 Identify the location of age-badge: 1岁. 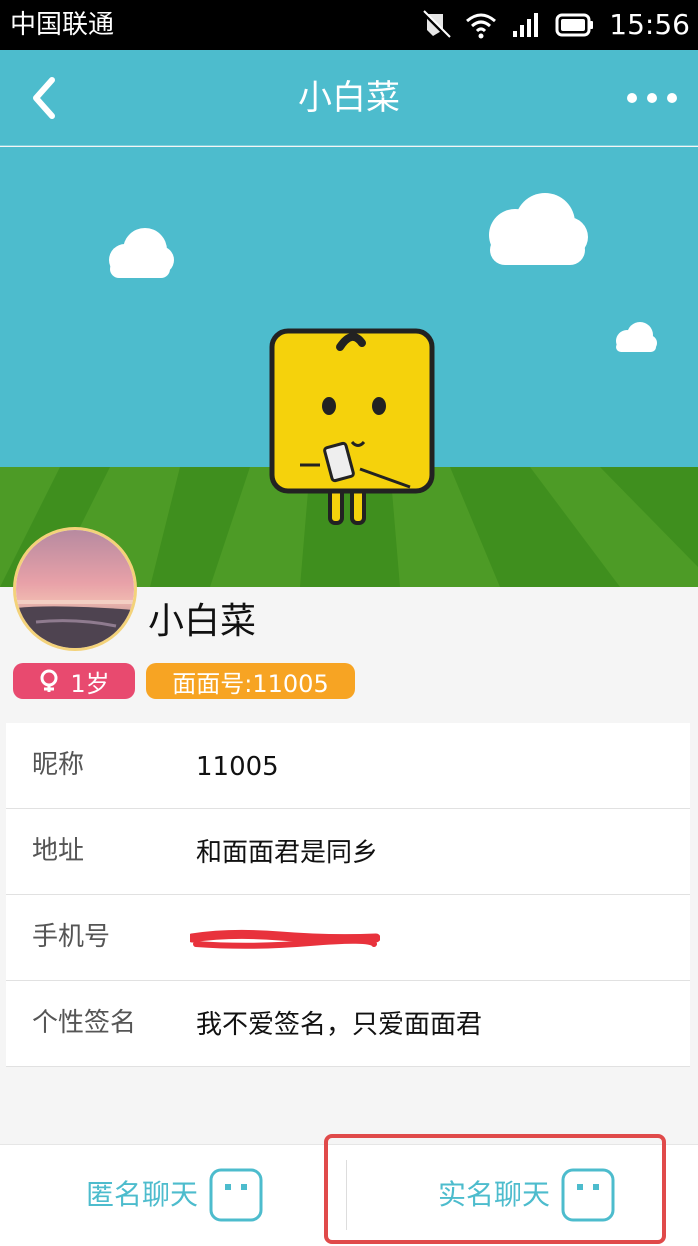
(74, 681).